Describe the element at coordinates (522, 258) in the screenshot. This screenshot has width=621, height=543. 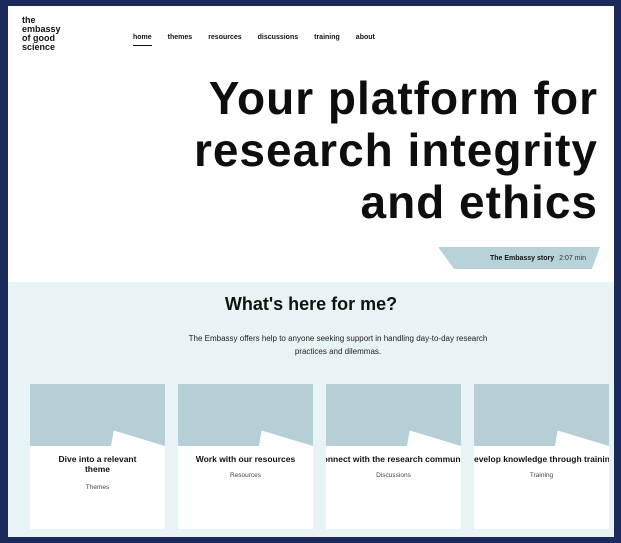
I see `story-label: The Embassy story` at that location.